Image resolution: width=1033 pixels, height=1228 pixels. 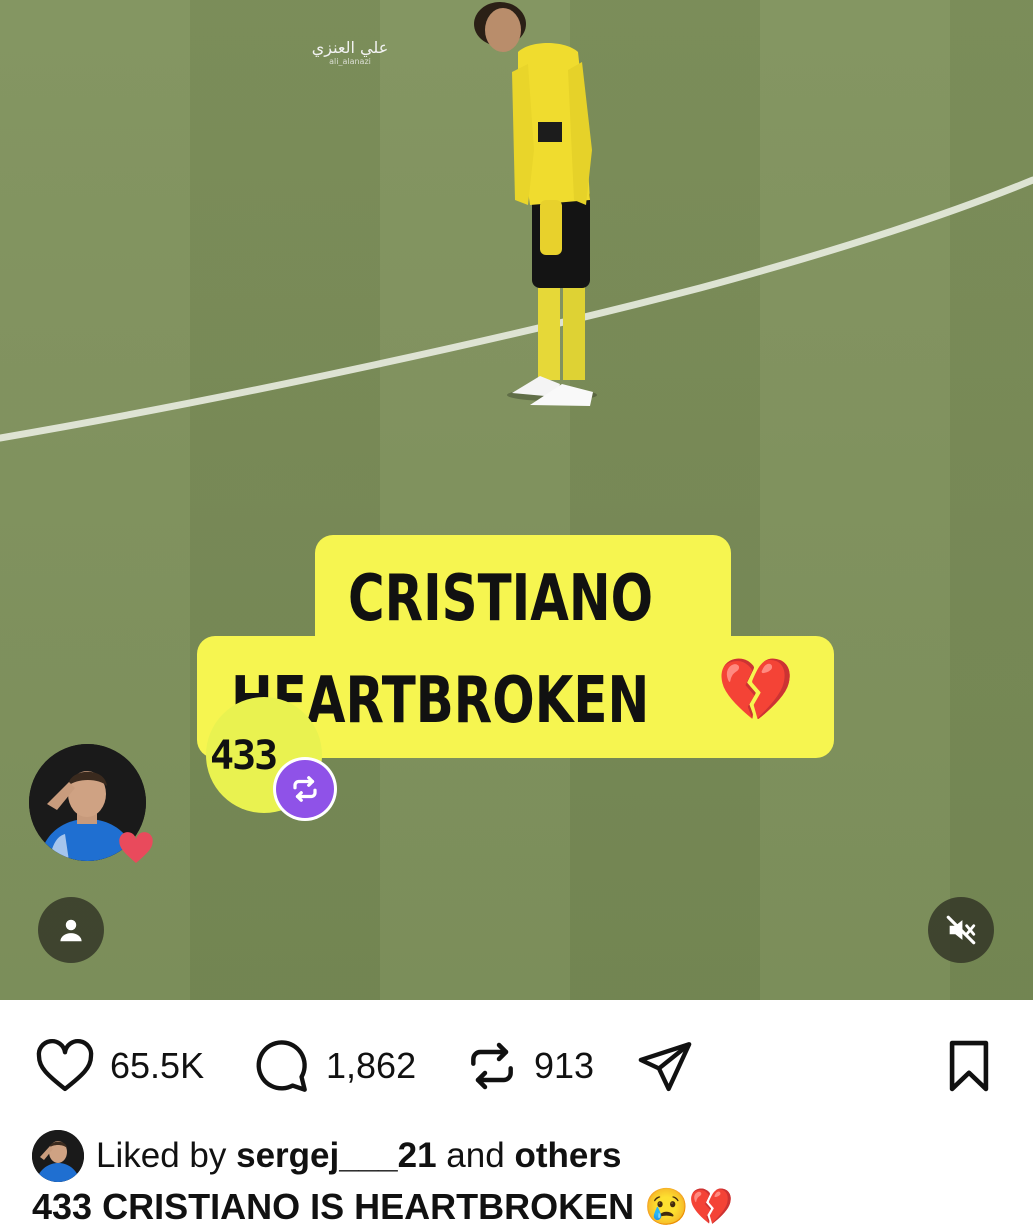 I want to click on mute-toggle-button, so click(x=961, y=930).